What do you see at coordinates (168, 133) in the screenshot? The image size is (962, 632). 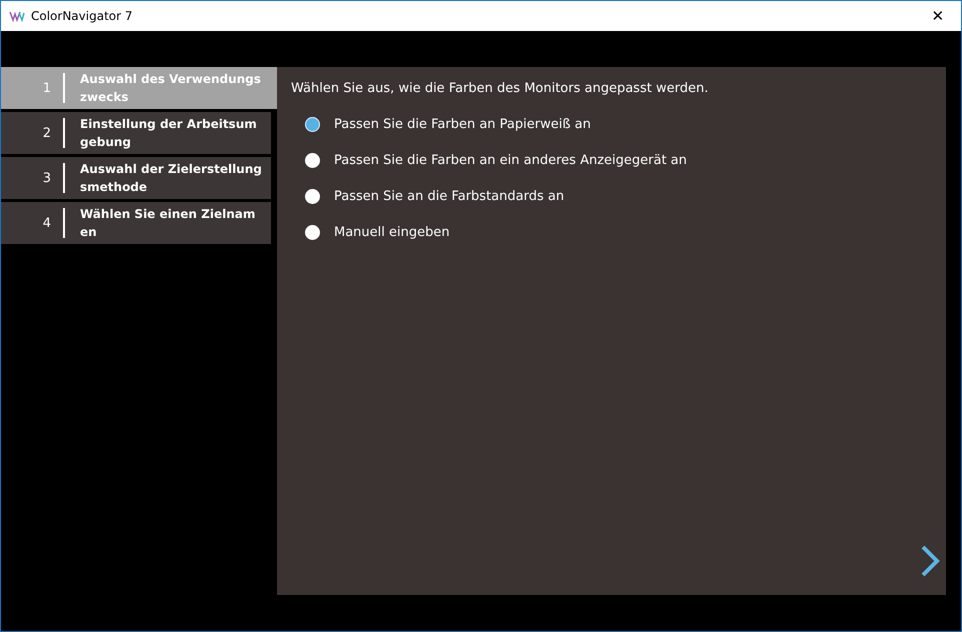 I see `step-label: Einstellung der Arbeitsum gebung` at bounding box center [168, 133].